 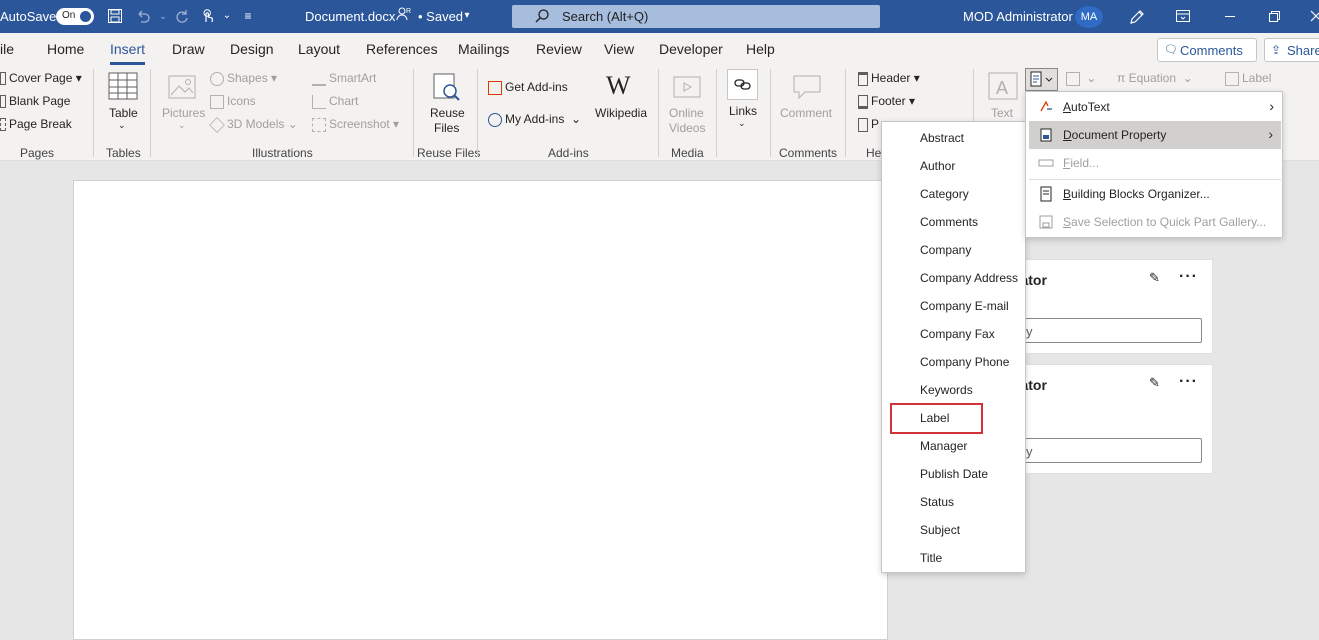 What do you see at coordinates (188, 49) in the screenshot?
I see `tab-draw: Draw` at bounding box center [188, 49].